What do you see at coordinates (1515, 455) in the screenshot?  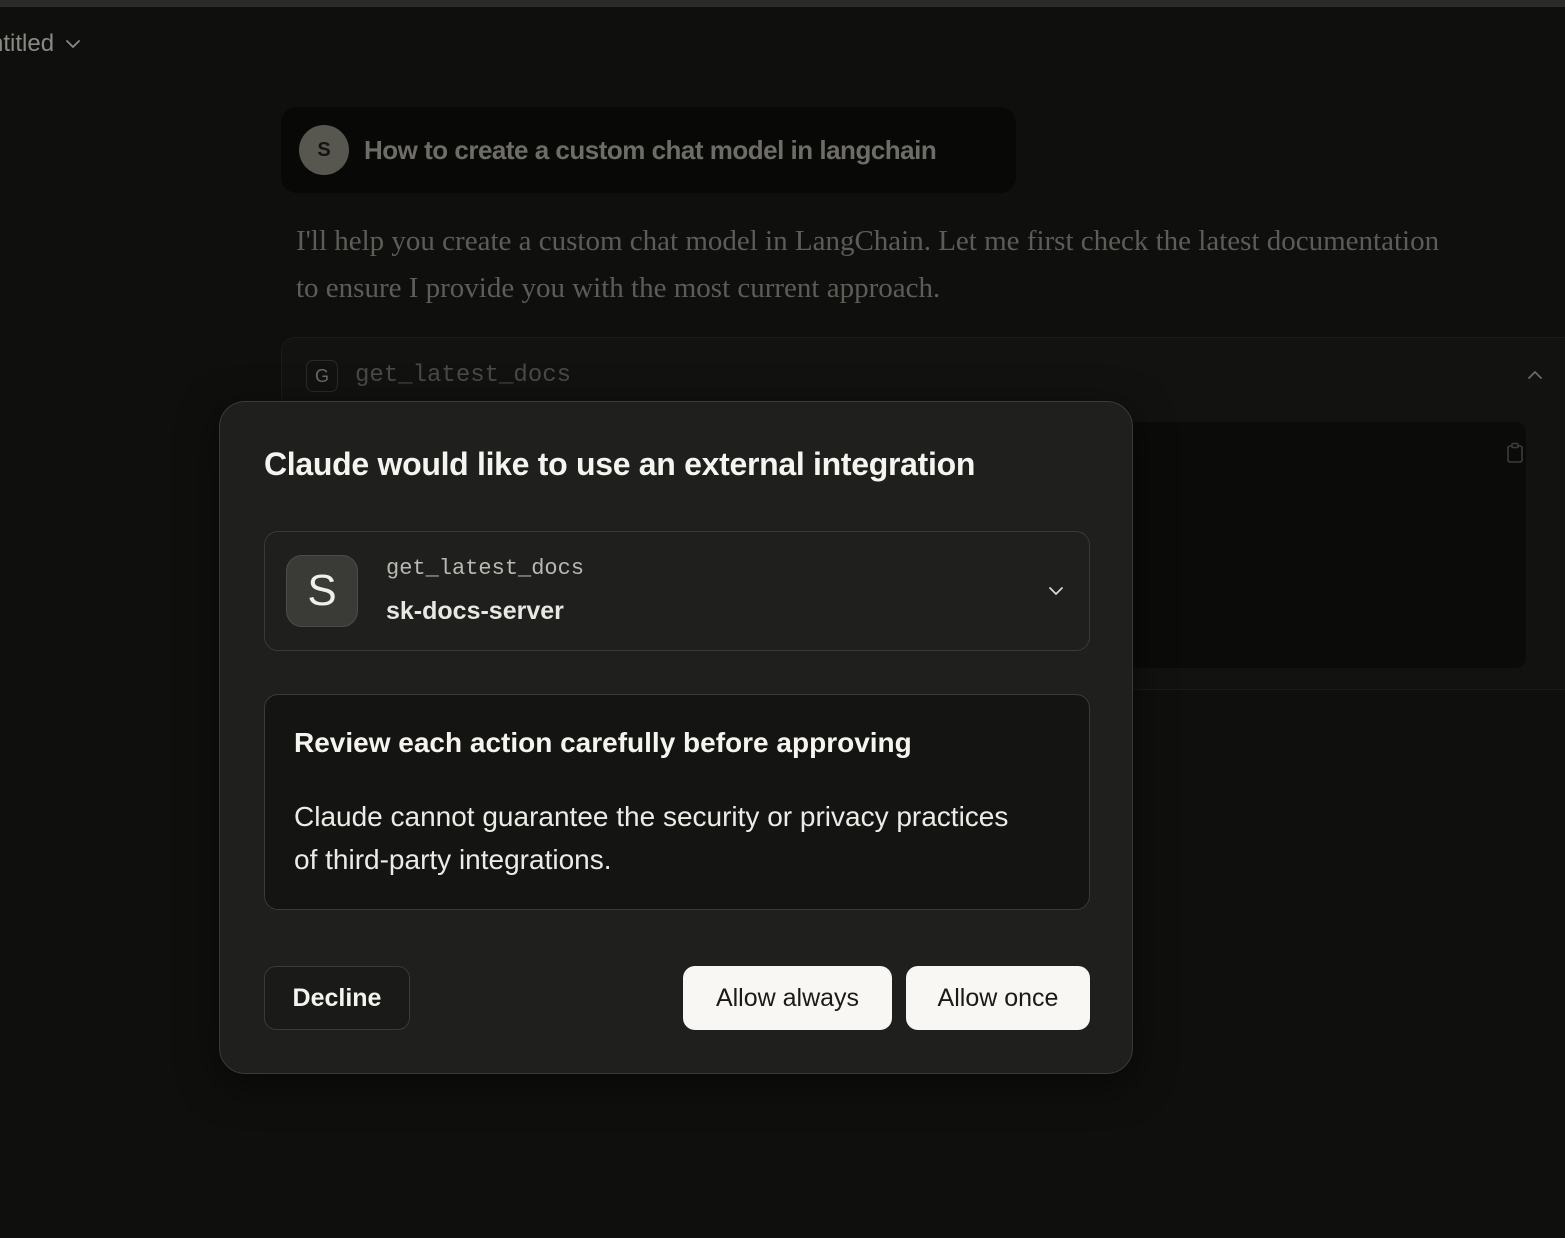 I see `clipboard-icon` at bounding box center [1515, 455].